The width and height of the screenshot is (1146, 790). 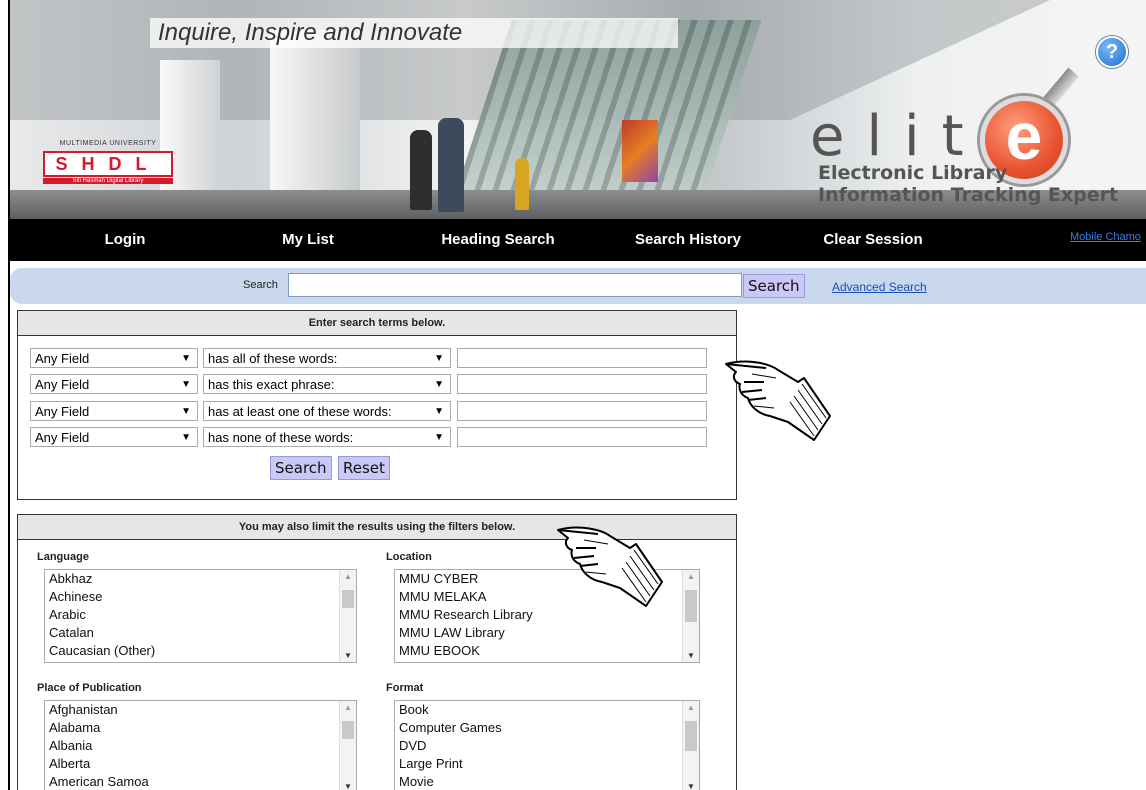 I want to click on list-option: American Samoa, so click(x=200, y=781).